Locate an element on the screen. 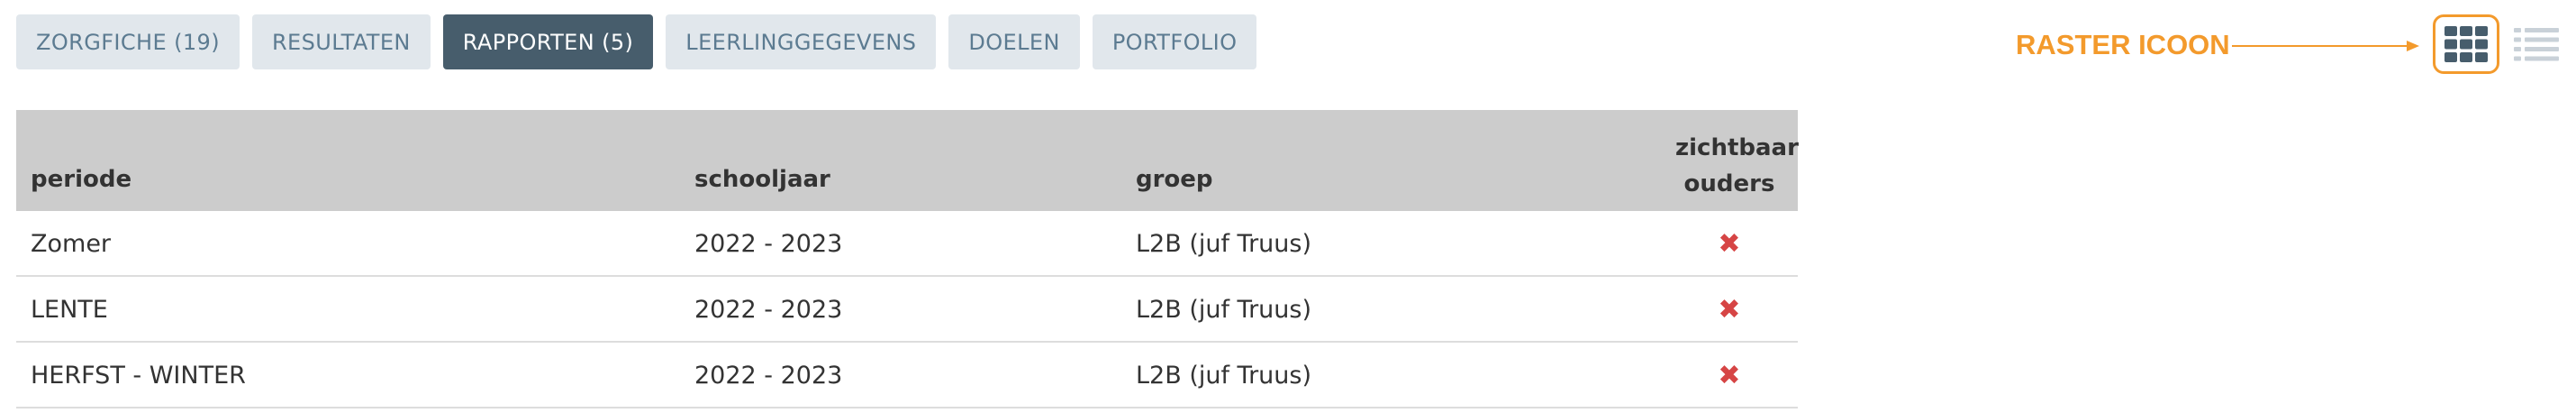  cell-periode: LENTE is located at coordinates (69, 310).